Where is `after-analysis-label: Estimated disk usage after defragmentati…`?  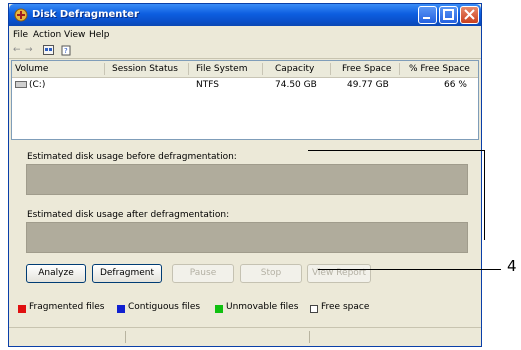
after-analysis-label: Estimated disk usage after defragmentati… is located at coordinates (128, 215).